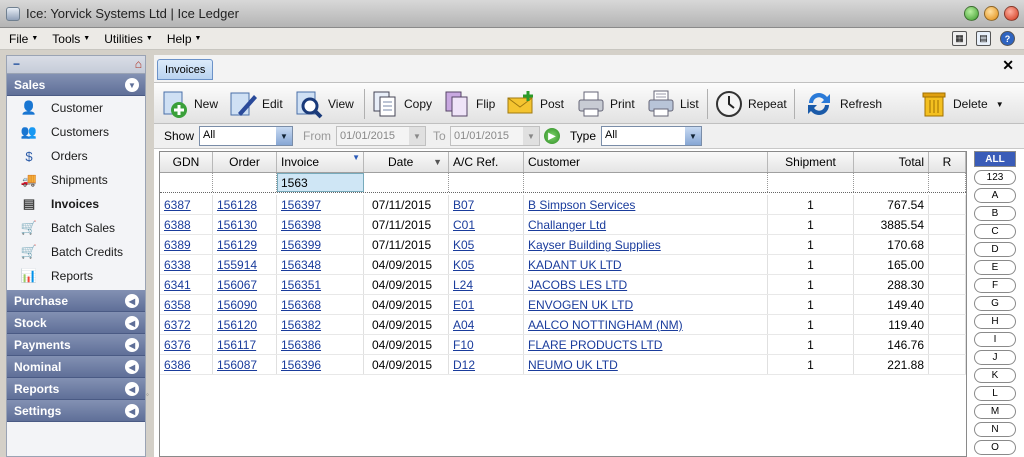  I want to click on ac-ref-link: E01, so click(463, 305).